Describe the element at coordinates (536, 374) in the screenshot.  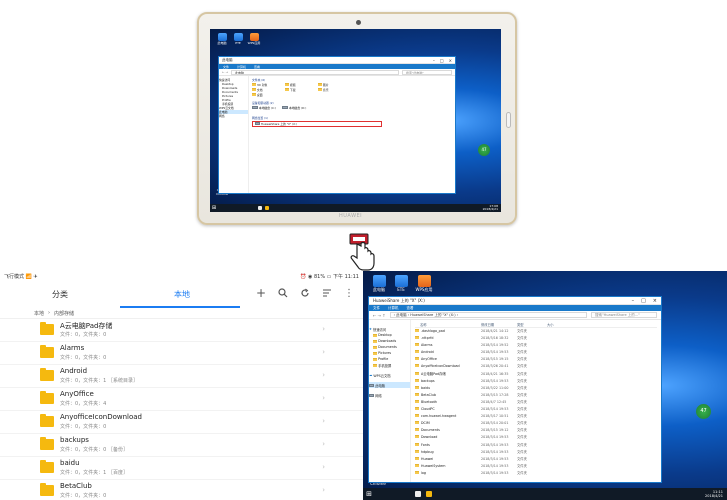
I see `table-row: A云电脑Pad存储 2018/4/21 16:35 文件夹` at that location.